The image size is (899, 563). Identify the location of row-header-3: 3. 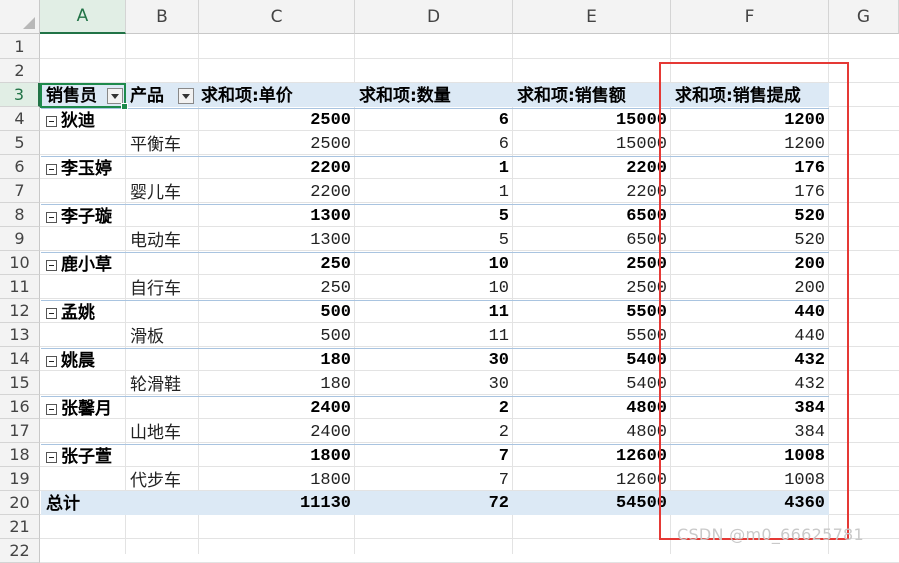
(20, 95).